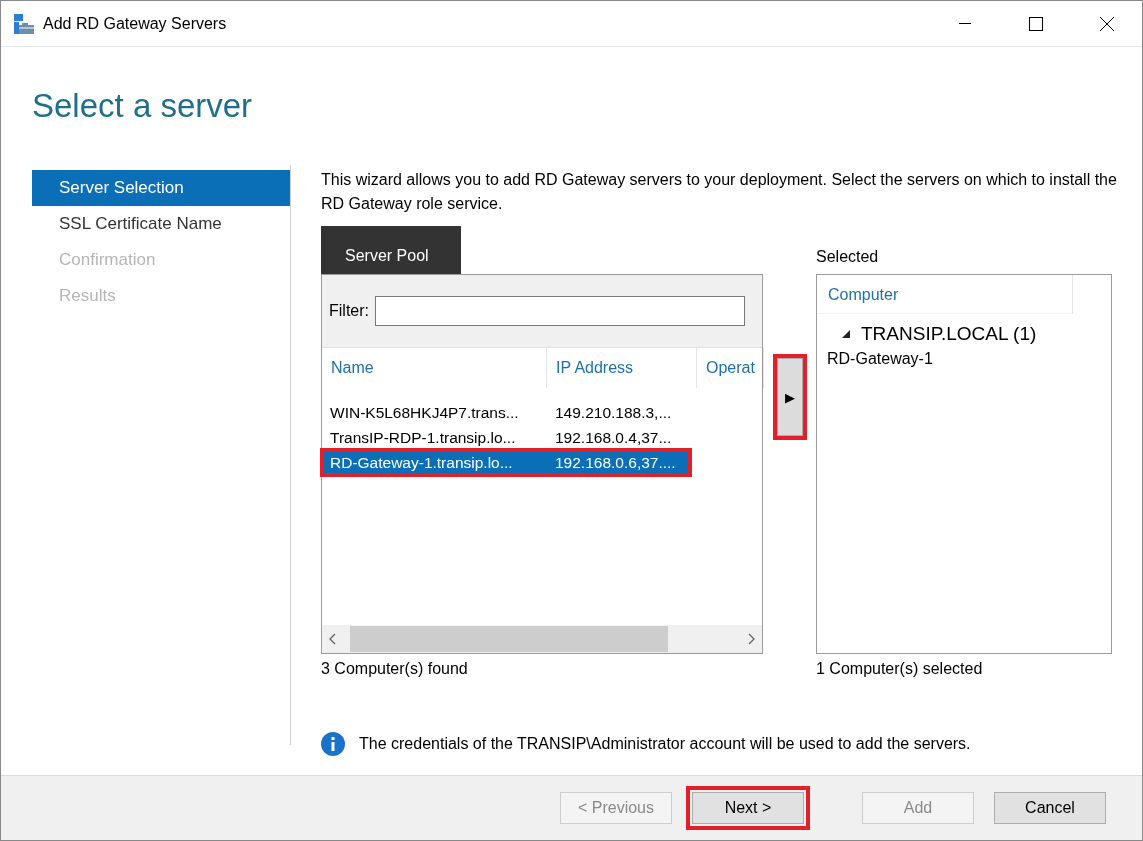  I want to click on selected-label: Selected, so click(848, 257).